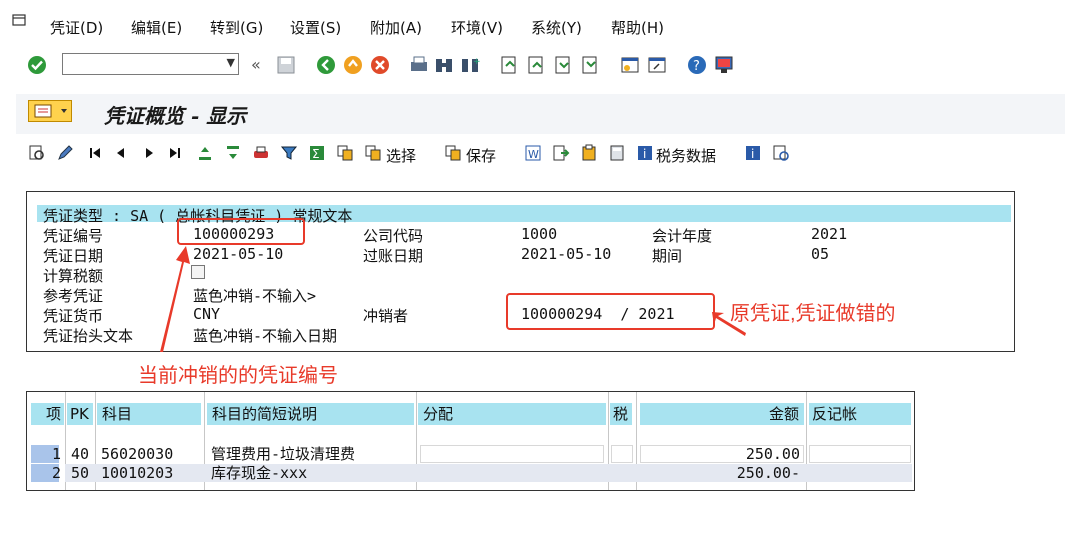 The height and width of the screenshot is (547, 1065). I want to click on current-doc-annotation: 当前冲销的的凭证编号, so click(238, 376).